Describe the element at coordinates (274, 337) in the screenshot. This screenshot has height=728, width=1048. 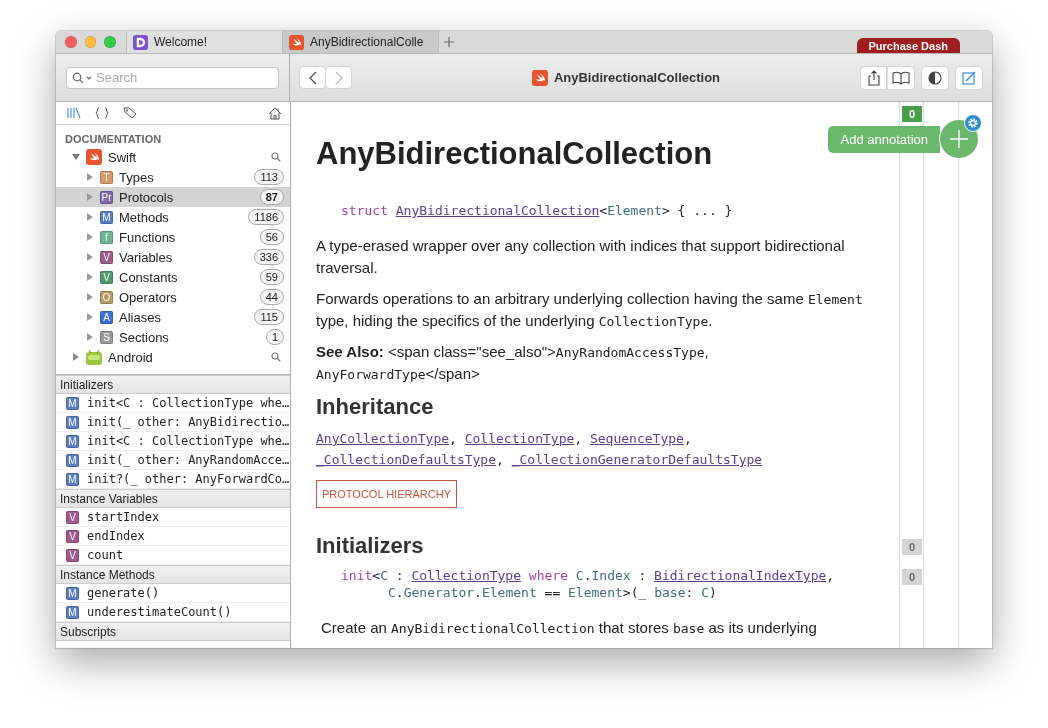
I see `count-badge: 1` at that location.